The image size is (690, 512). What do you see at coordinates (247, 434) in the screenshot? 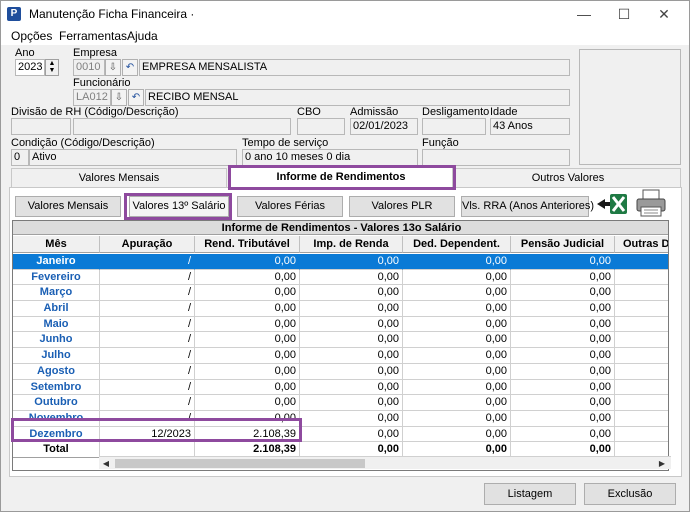
I see `table-cell: 2.108,39` at bounding box center [247, 434].